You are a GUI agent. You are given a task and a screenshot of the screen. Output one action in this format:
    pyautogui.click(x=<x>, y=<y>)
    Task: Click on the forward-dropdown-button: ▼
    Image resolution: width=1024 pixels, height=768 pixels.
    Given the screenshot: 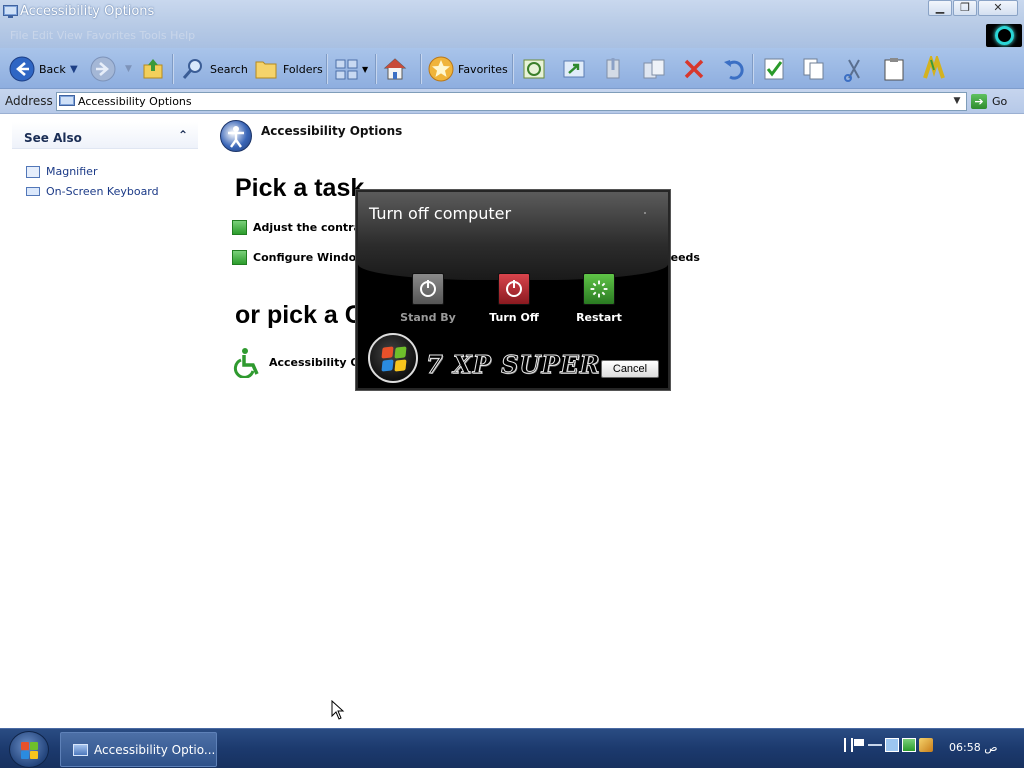 What is the action you would take?
    pyautogui.click(x=128, y=69)
    